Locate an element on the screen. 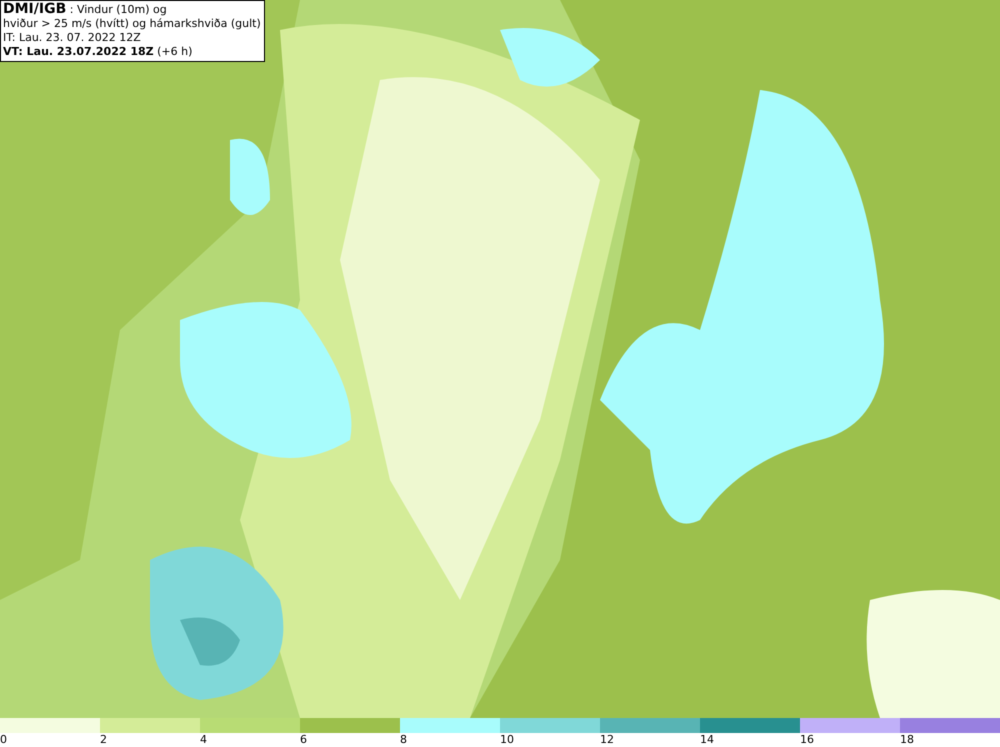 This screenshot has height=747, width=1000. caption-line: hviður > 25 m/s (hvítt) og hámarkshviða (gult) is located at coordinates (132, 24).